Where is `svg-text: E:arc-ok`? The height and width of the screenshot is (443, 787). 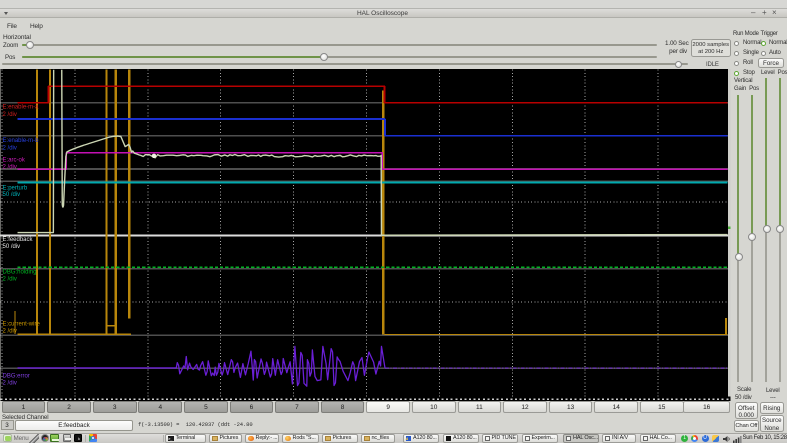 svg-text: E:arc-ok is located at coordinates (14, 160).